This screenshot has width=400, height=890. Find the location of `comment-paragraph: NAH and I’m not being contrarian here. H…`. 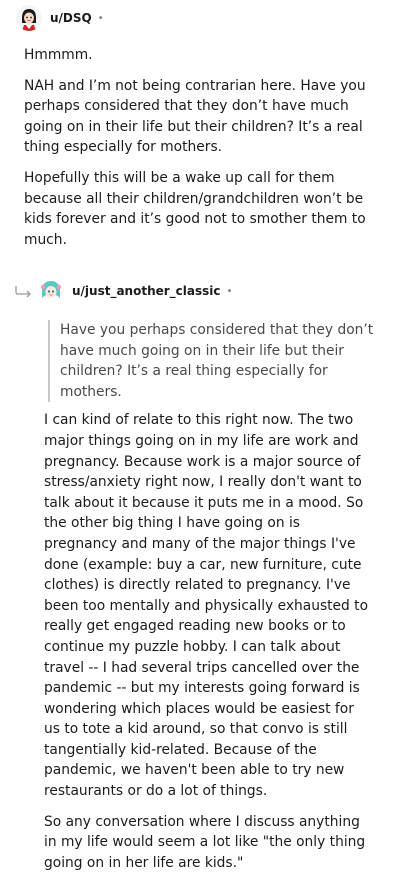

comment-paragraph: NAH and I’m not being contrarian here. H… is located at coordinates (195, 116).